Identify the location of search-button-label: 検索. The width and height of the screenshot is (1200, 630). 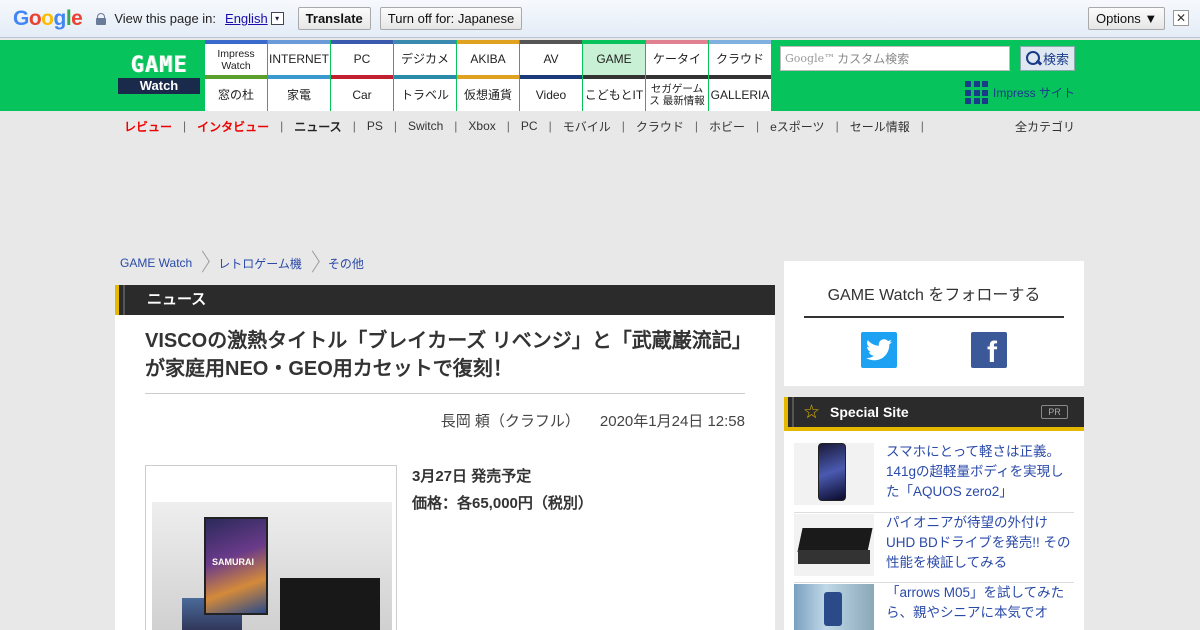
(1055, 59).